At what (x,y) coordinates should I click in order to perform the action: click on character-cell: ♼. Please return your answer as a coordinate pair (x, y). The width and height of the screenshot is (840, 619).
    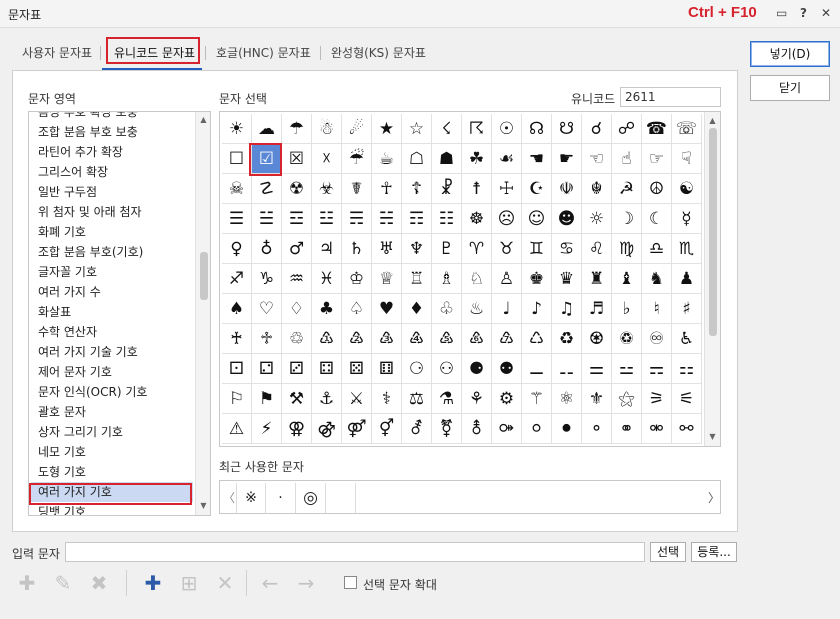
    Looking at the image, I should click on (597, 339).